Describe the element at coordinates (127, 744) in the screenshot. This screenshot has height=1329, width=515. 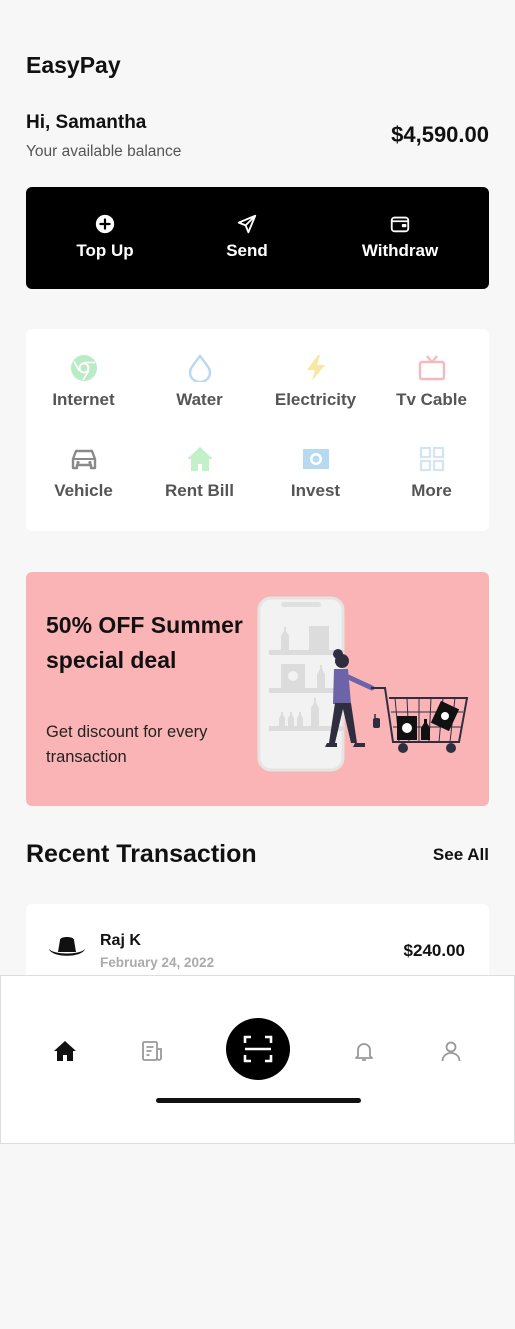
I see `promo-subtitle: Get discount for every transaction` at that location.